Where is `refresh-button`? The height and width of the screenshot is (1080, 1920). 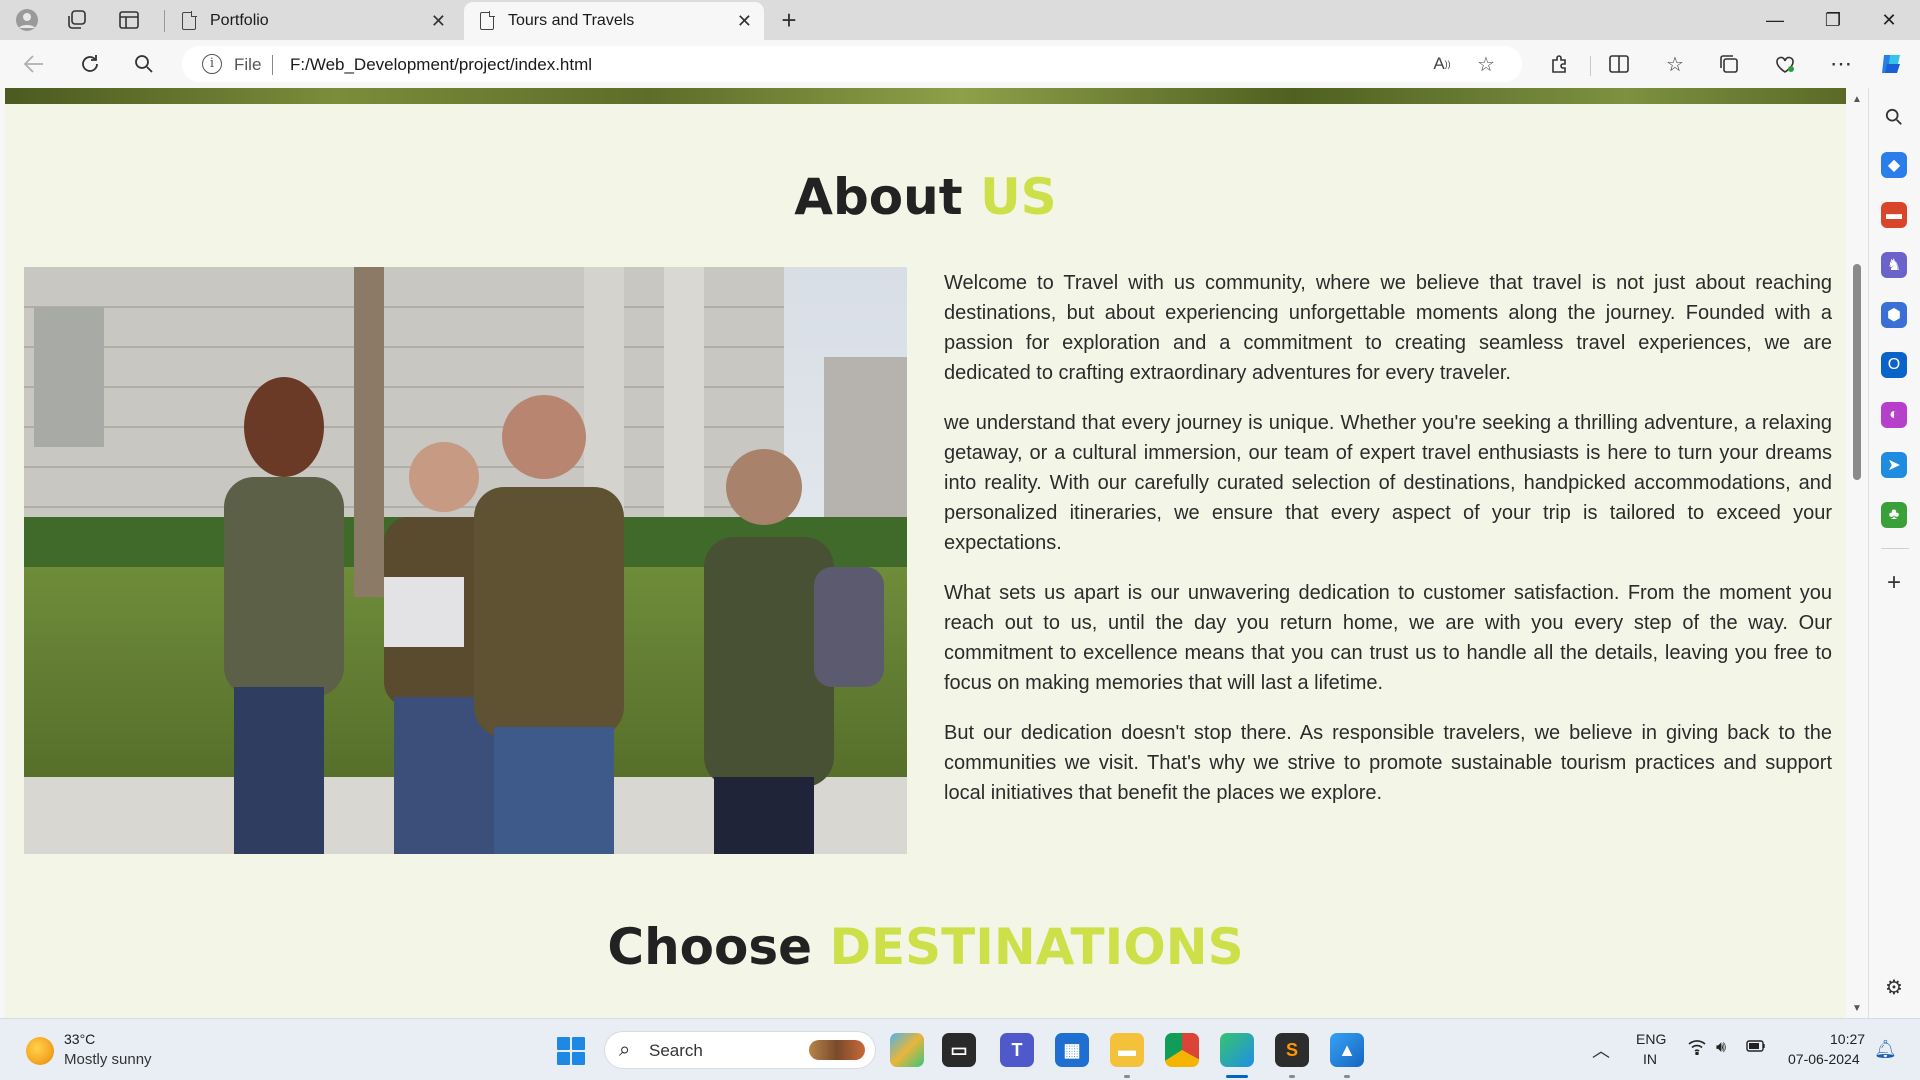 refresh-button is located at coordinates (90, 64).